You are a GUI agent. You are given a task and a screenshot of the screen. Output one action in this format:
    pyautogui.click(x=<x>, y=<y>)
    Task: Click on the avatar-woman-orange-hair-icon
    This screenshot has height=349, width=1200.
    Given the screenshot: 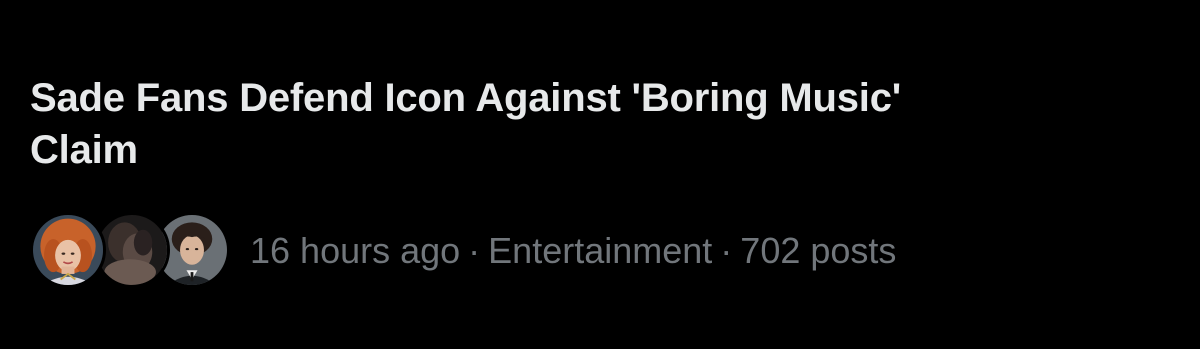 What is the action you would take?
    pyautogui.click(x=68, y=250)
    